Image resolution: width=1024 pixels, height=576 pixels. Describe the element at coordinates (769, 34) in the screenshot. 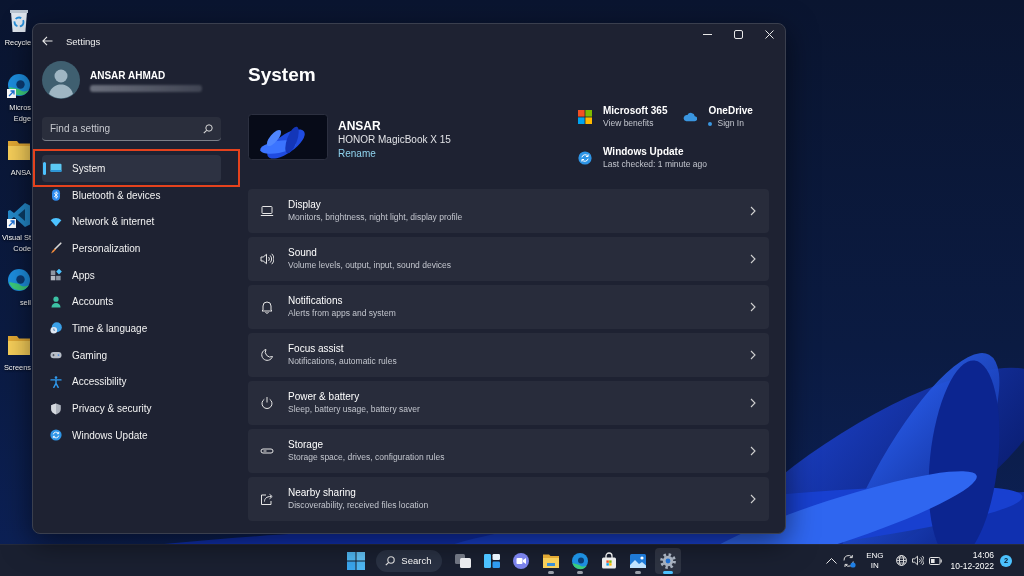

I see `close-icon` at that location.